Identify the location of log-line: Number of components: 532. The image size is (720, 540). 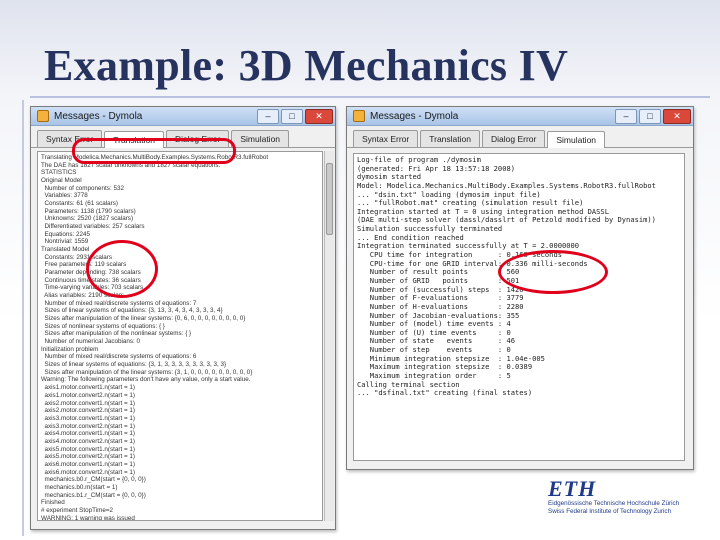
(82, 188).